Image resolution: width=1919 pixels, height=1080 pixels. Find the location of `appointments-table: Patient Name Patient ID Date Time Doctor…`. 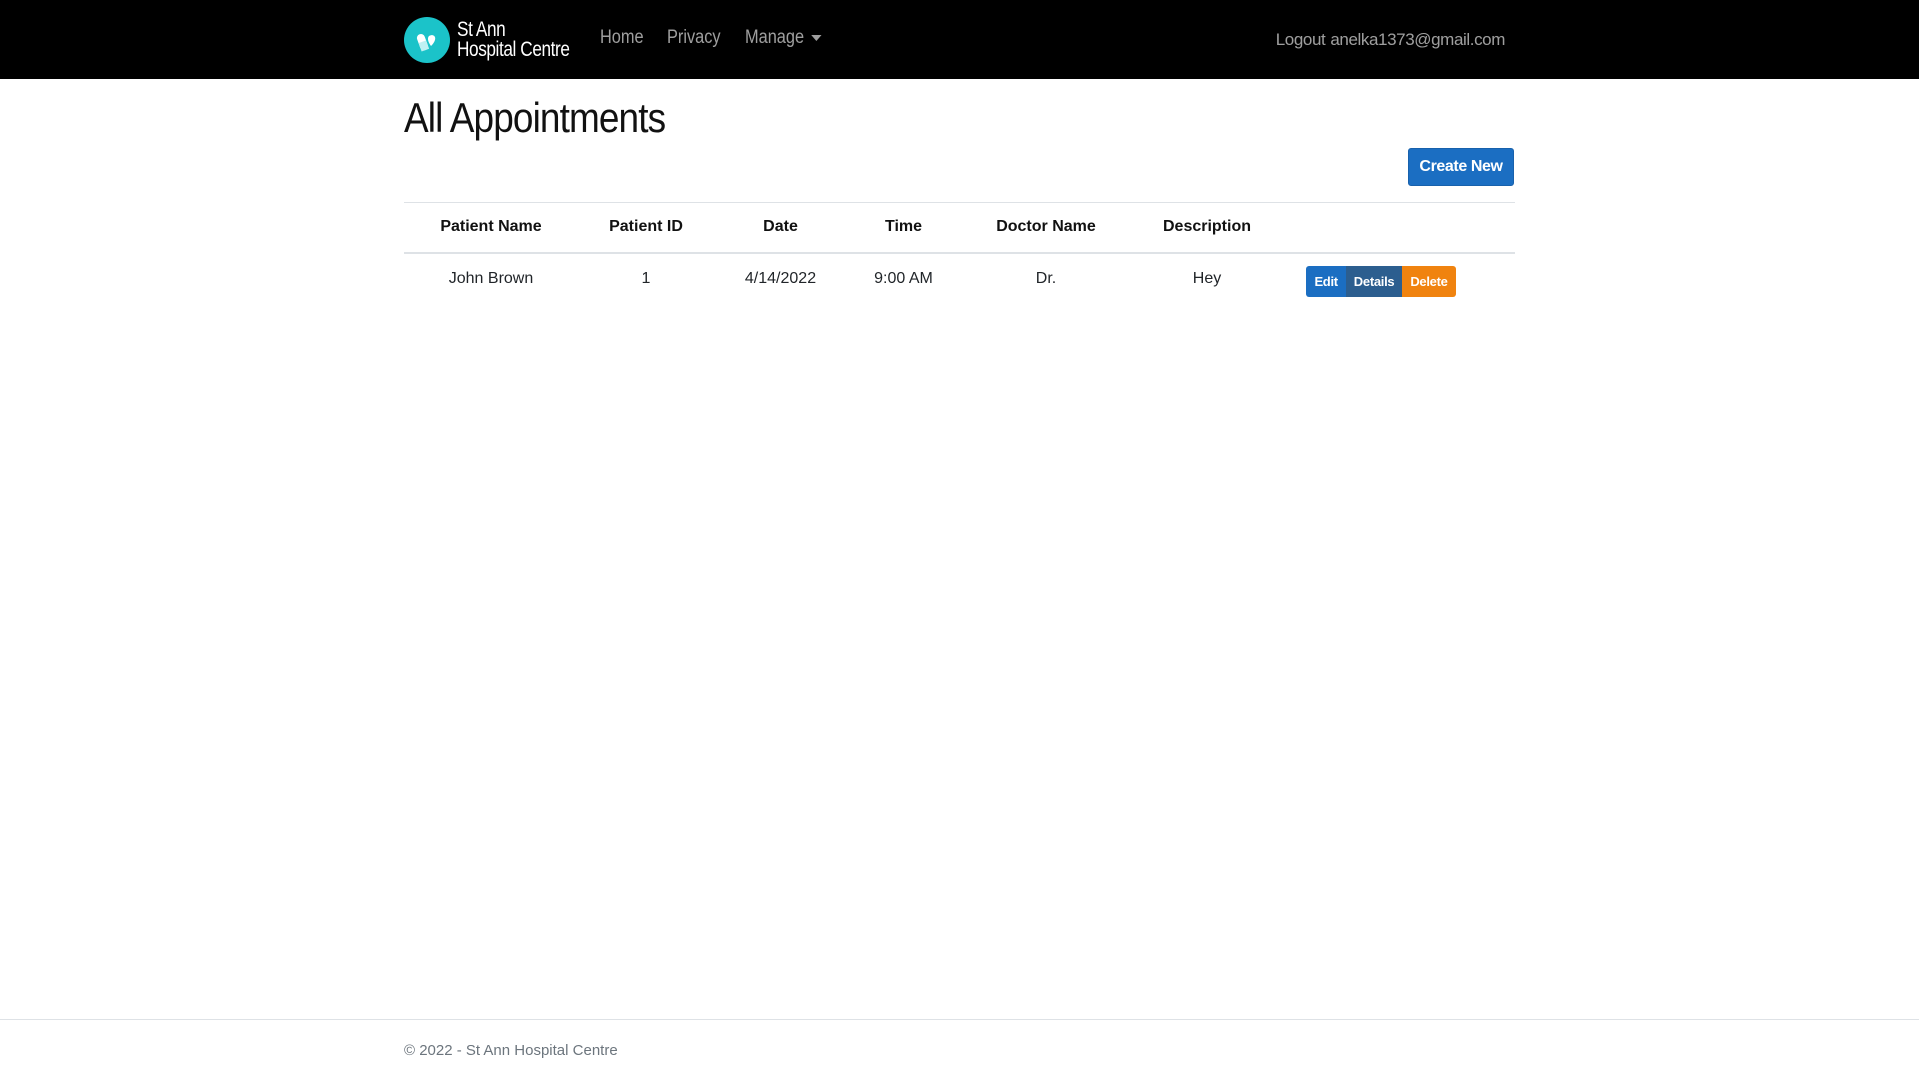

appointments-table: Patient Name Patient ID Date Time Doctor… is located at coordinates (959, 253).